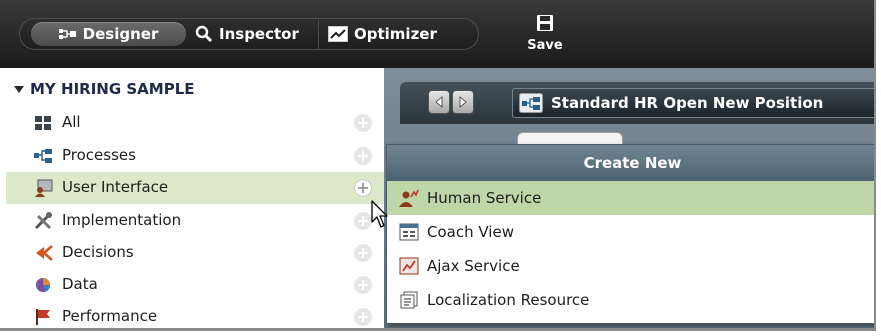 Image resolution: width=881 pixels, height=336 pixels. Describe the element at coordinates (409, 198) in the screenshot. I see `human-service-icon` at that location.